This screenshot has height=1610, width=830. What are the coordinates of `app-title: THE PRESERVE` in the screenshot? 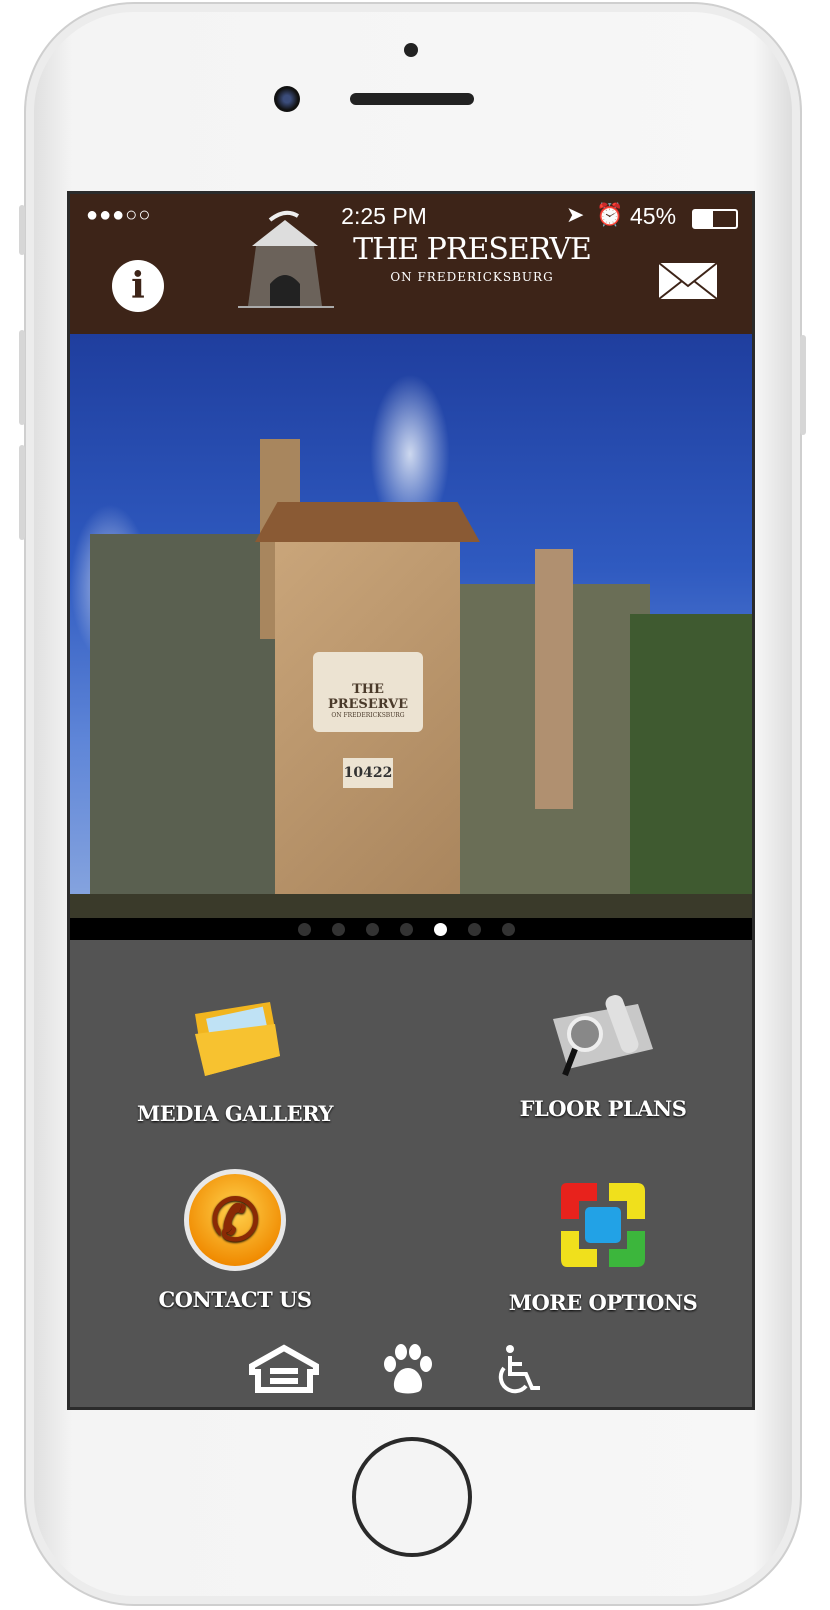 It's located at (472, 249).